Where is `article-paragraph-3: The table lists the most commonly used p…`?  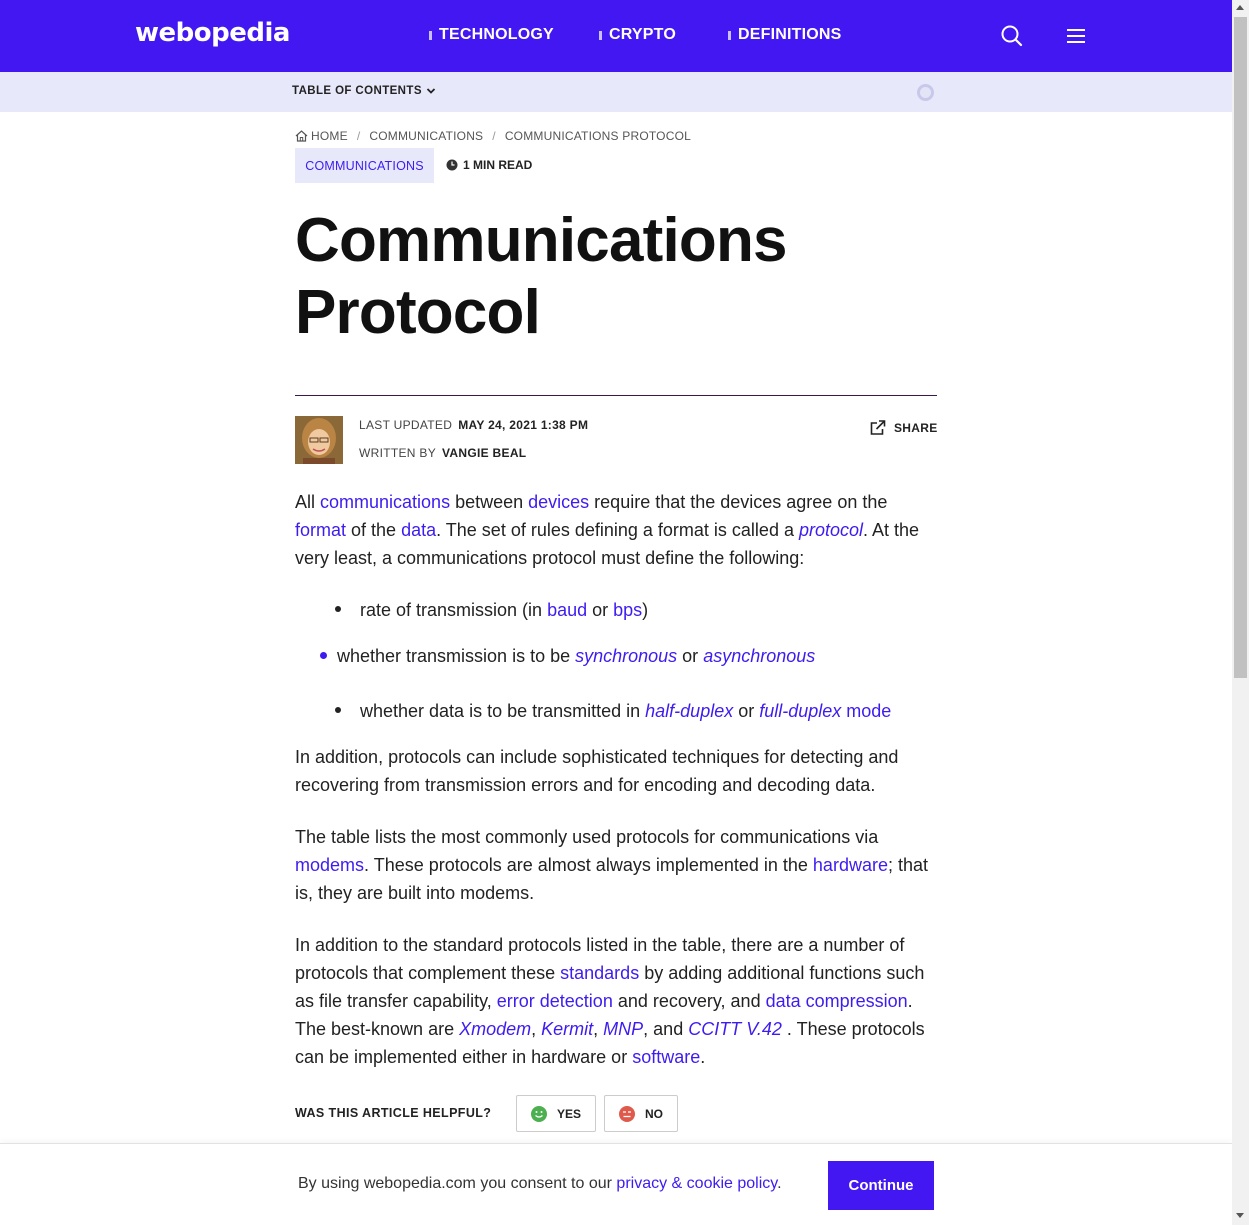 article-paragraph-3: The table lists the most commonly used p… is located at coordinates (615, 865).